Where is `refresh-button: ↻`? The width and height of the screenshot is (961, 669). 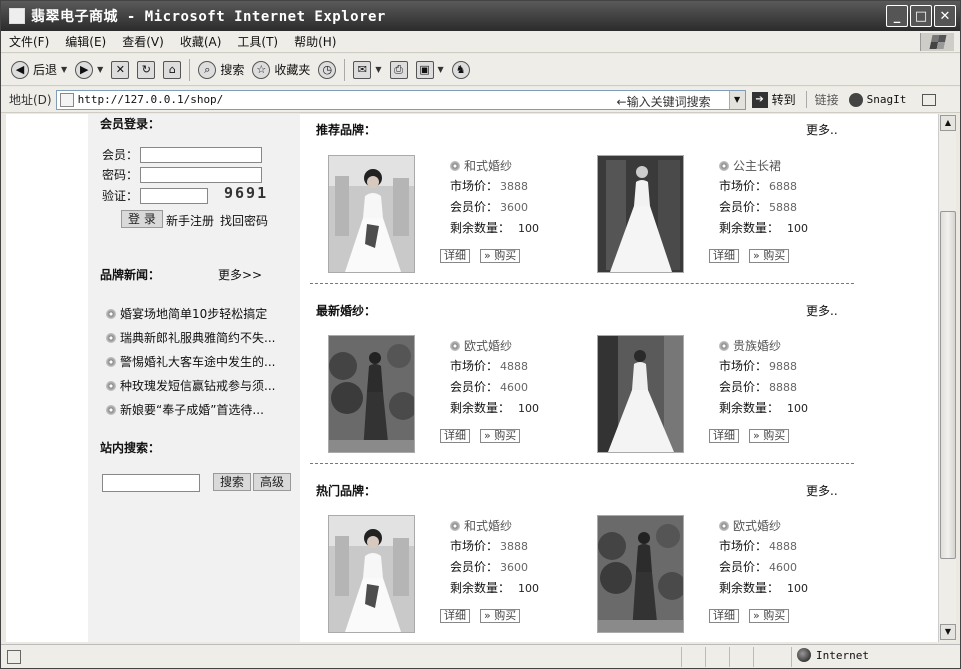 refresh-button: ↻ is located at coordinates (146, 70).